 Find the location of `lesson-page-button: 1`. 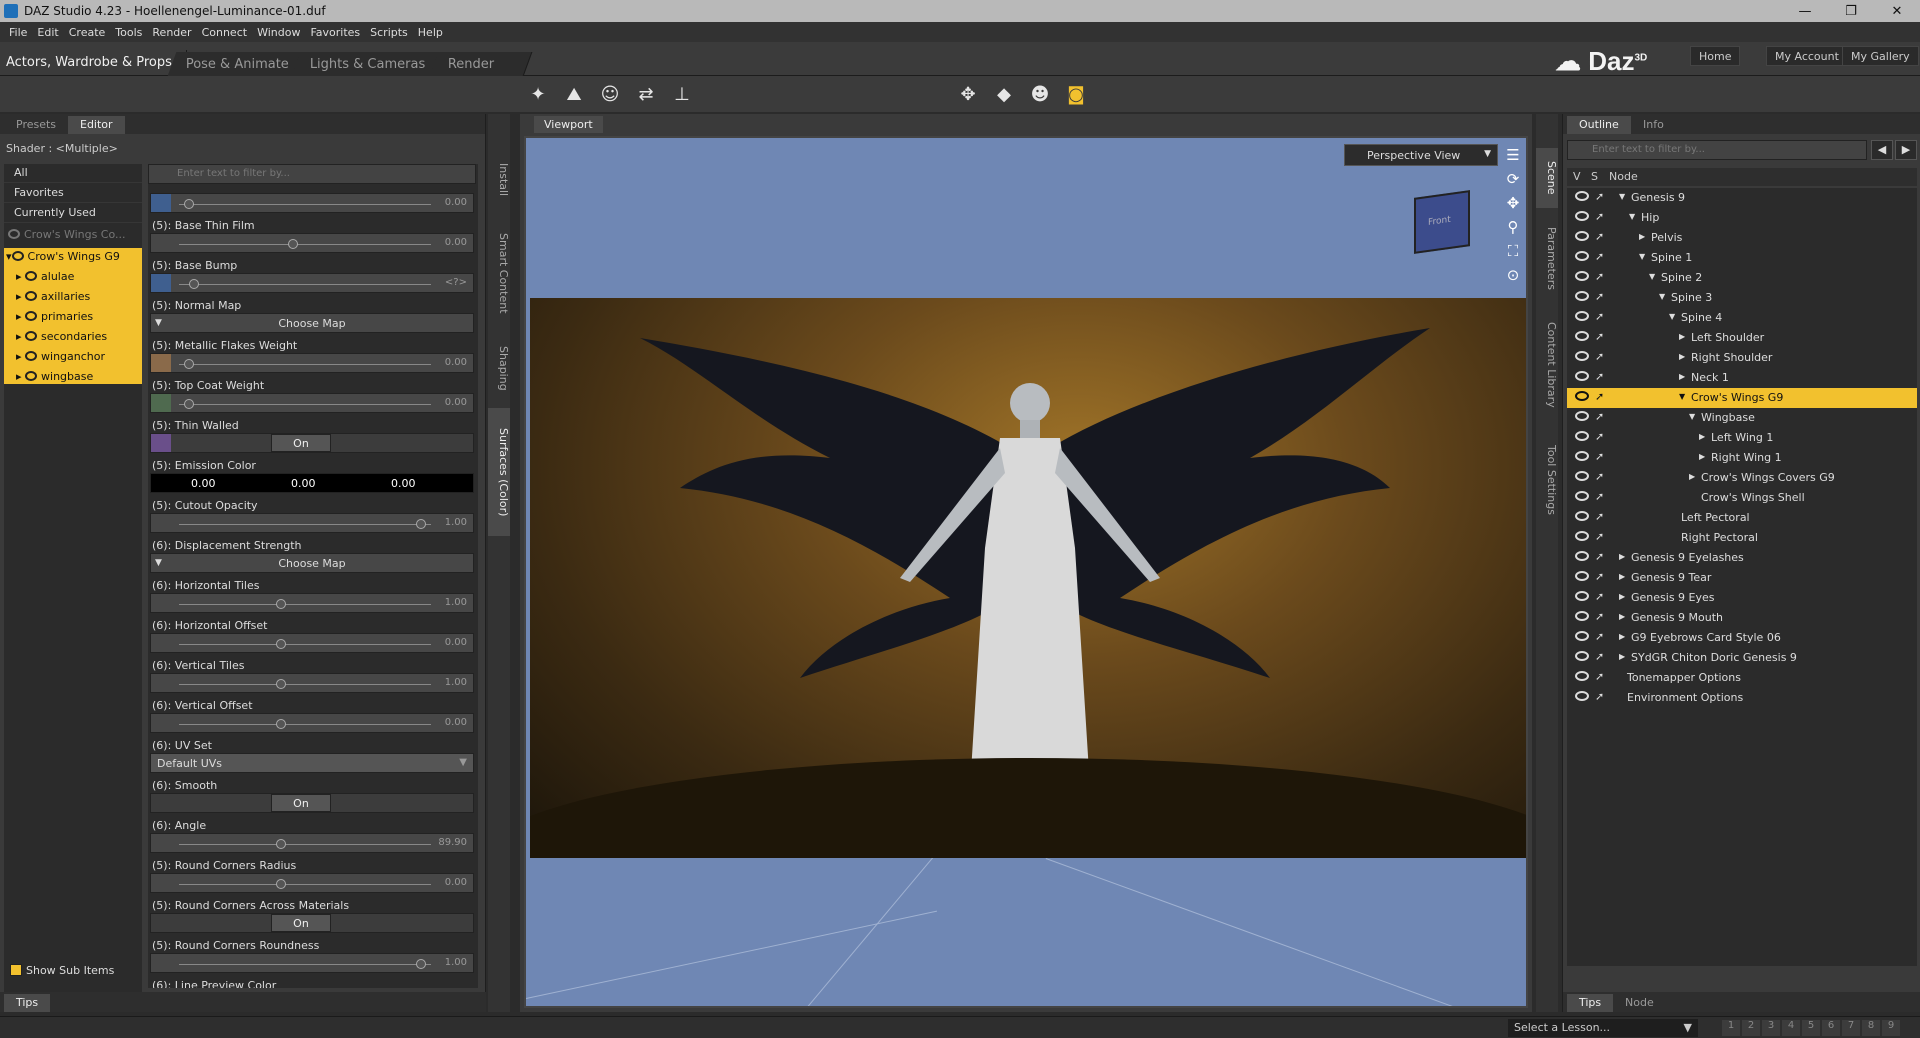

lesson-page-button: 1 is located at coordinates (1731, 1028).